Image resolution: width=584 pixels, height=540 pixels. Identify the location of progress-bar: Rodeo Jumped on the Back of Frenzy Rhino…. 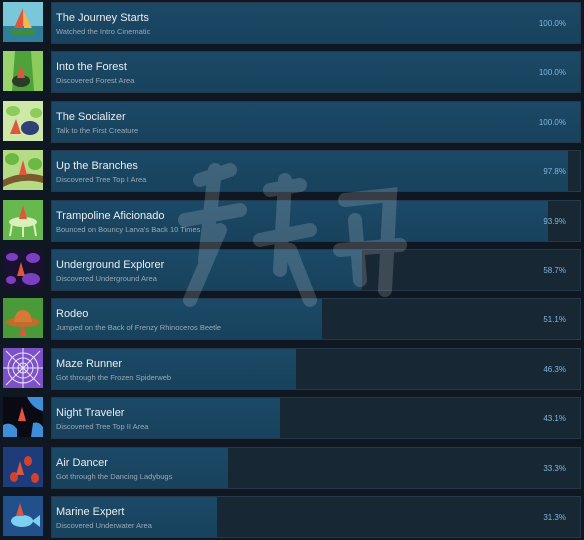
(316, 319).